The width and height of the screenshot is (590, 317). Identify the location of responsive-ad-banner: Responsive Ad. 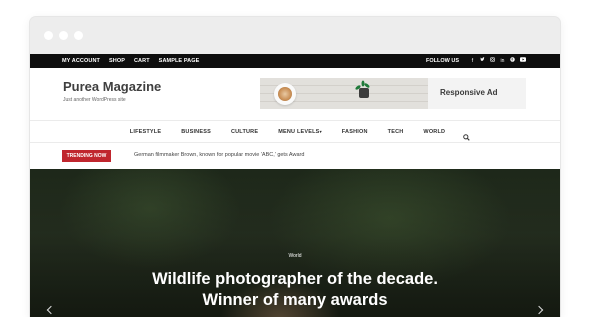
(393, 93).